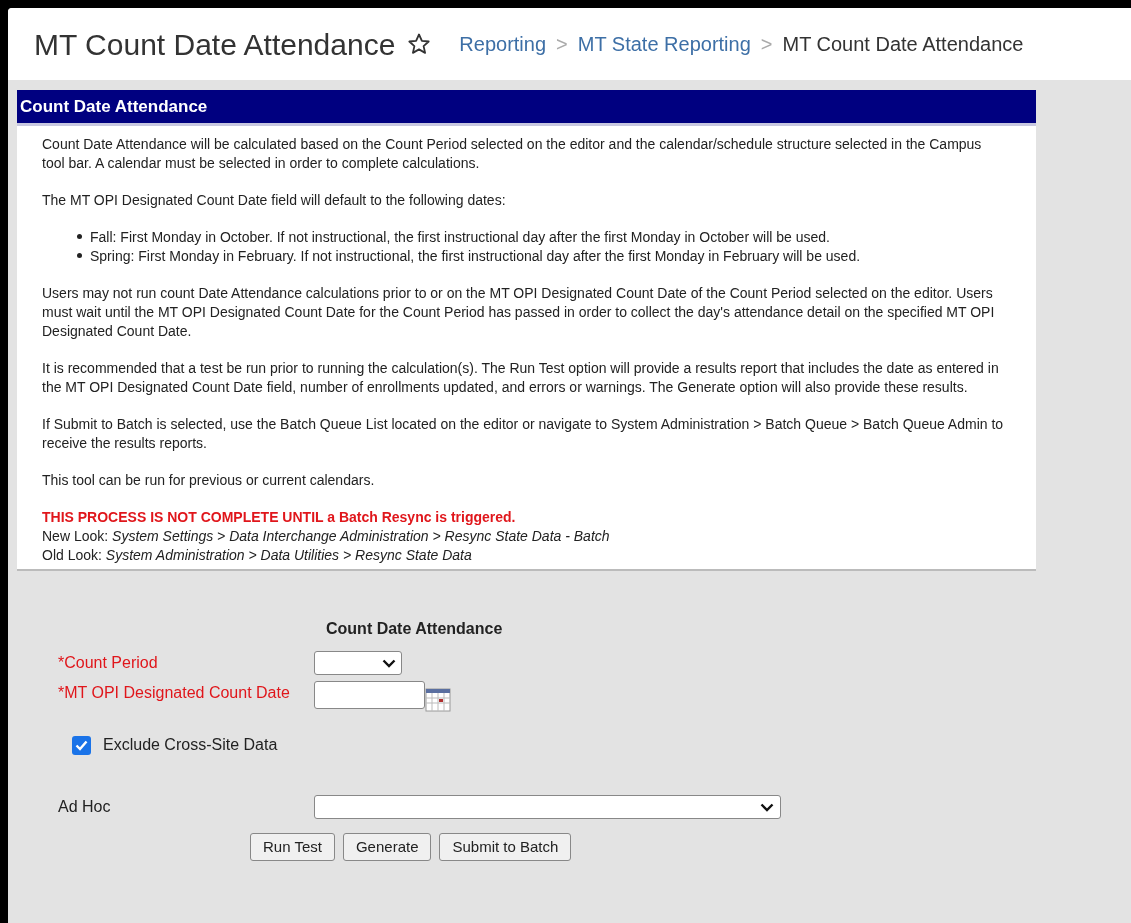 This screenshot has height=923, width=1131. What do you see at coordinates (523, 434) in the screenshot?
I see `info-paragraph: If Submit to Batch is selected, use the Batch Queue List located on the editor or navigate to System Administration > Batch Queue > Batch Queue Admin to receive the results reports.` at bounding box center [523, 434].